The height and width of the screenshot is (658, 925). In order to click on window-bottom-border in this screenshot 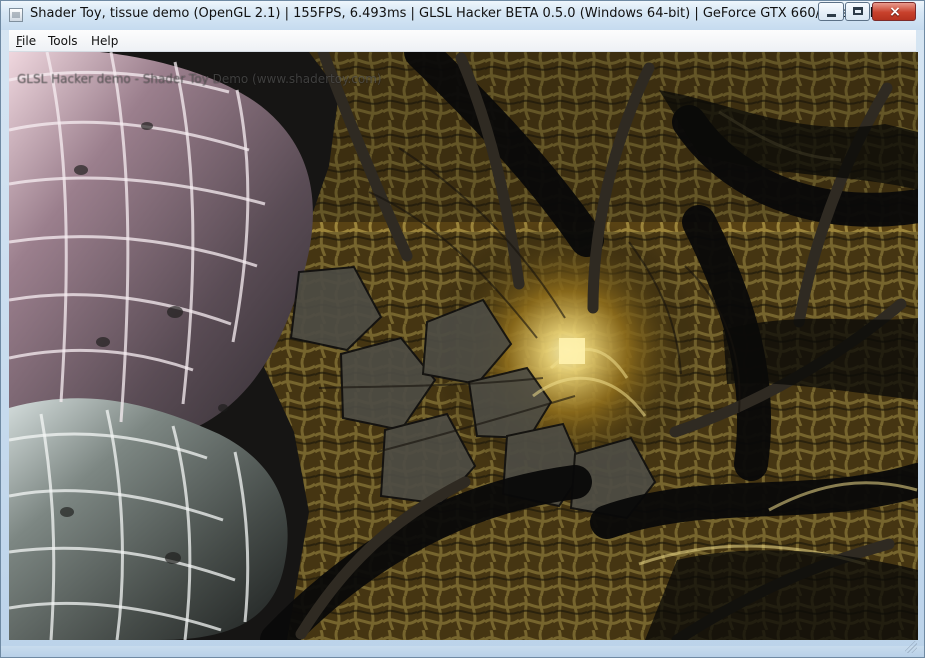, I will do `click(462, 651)`.